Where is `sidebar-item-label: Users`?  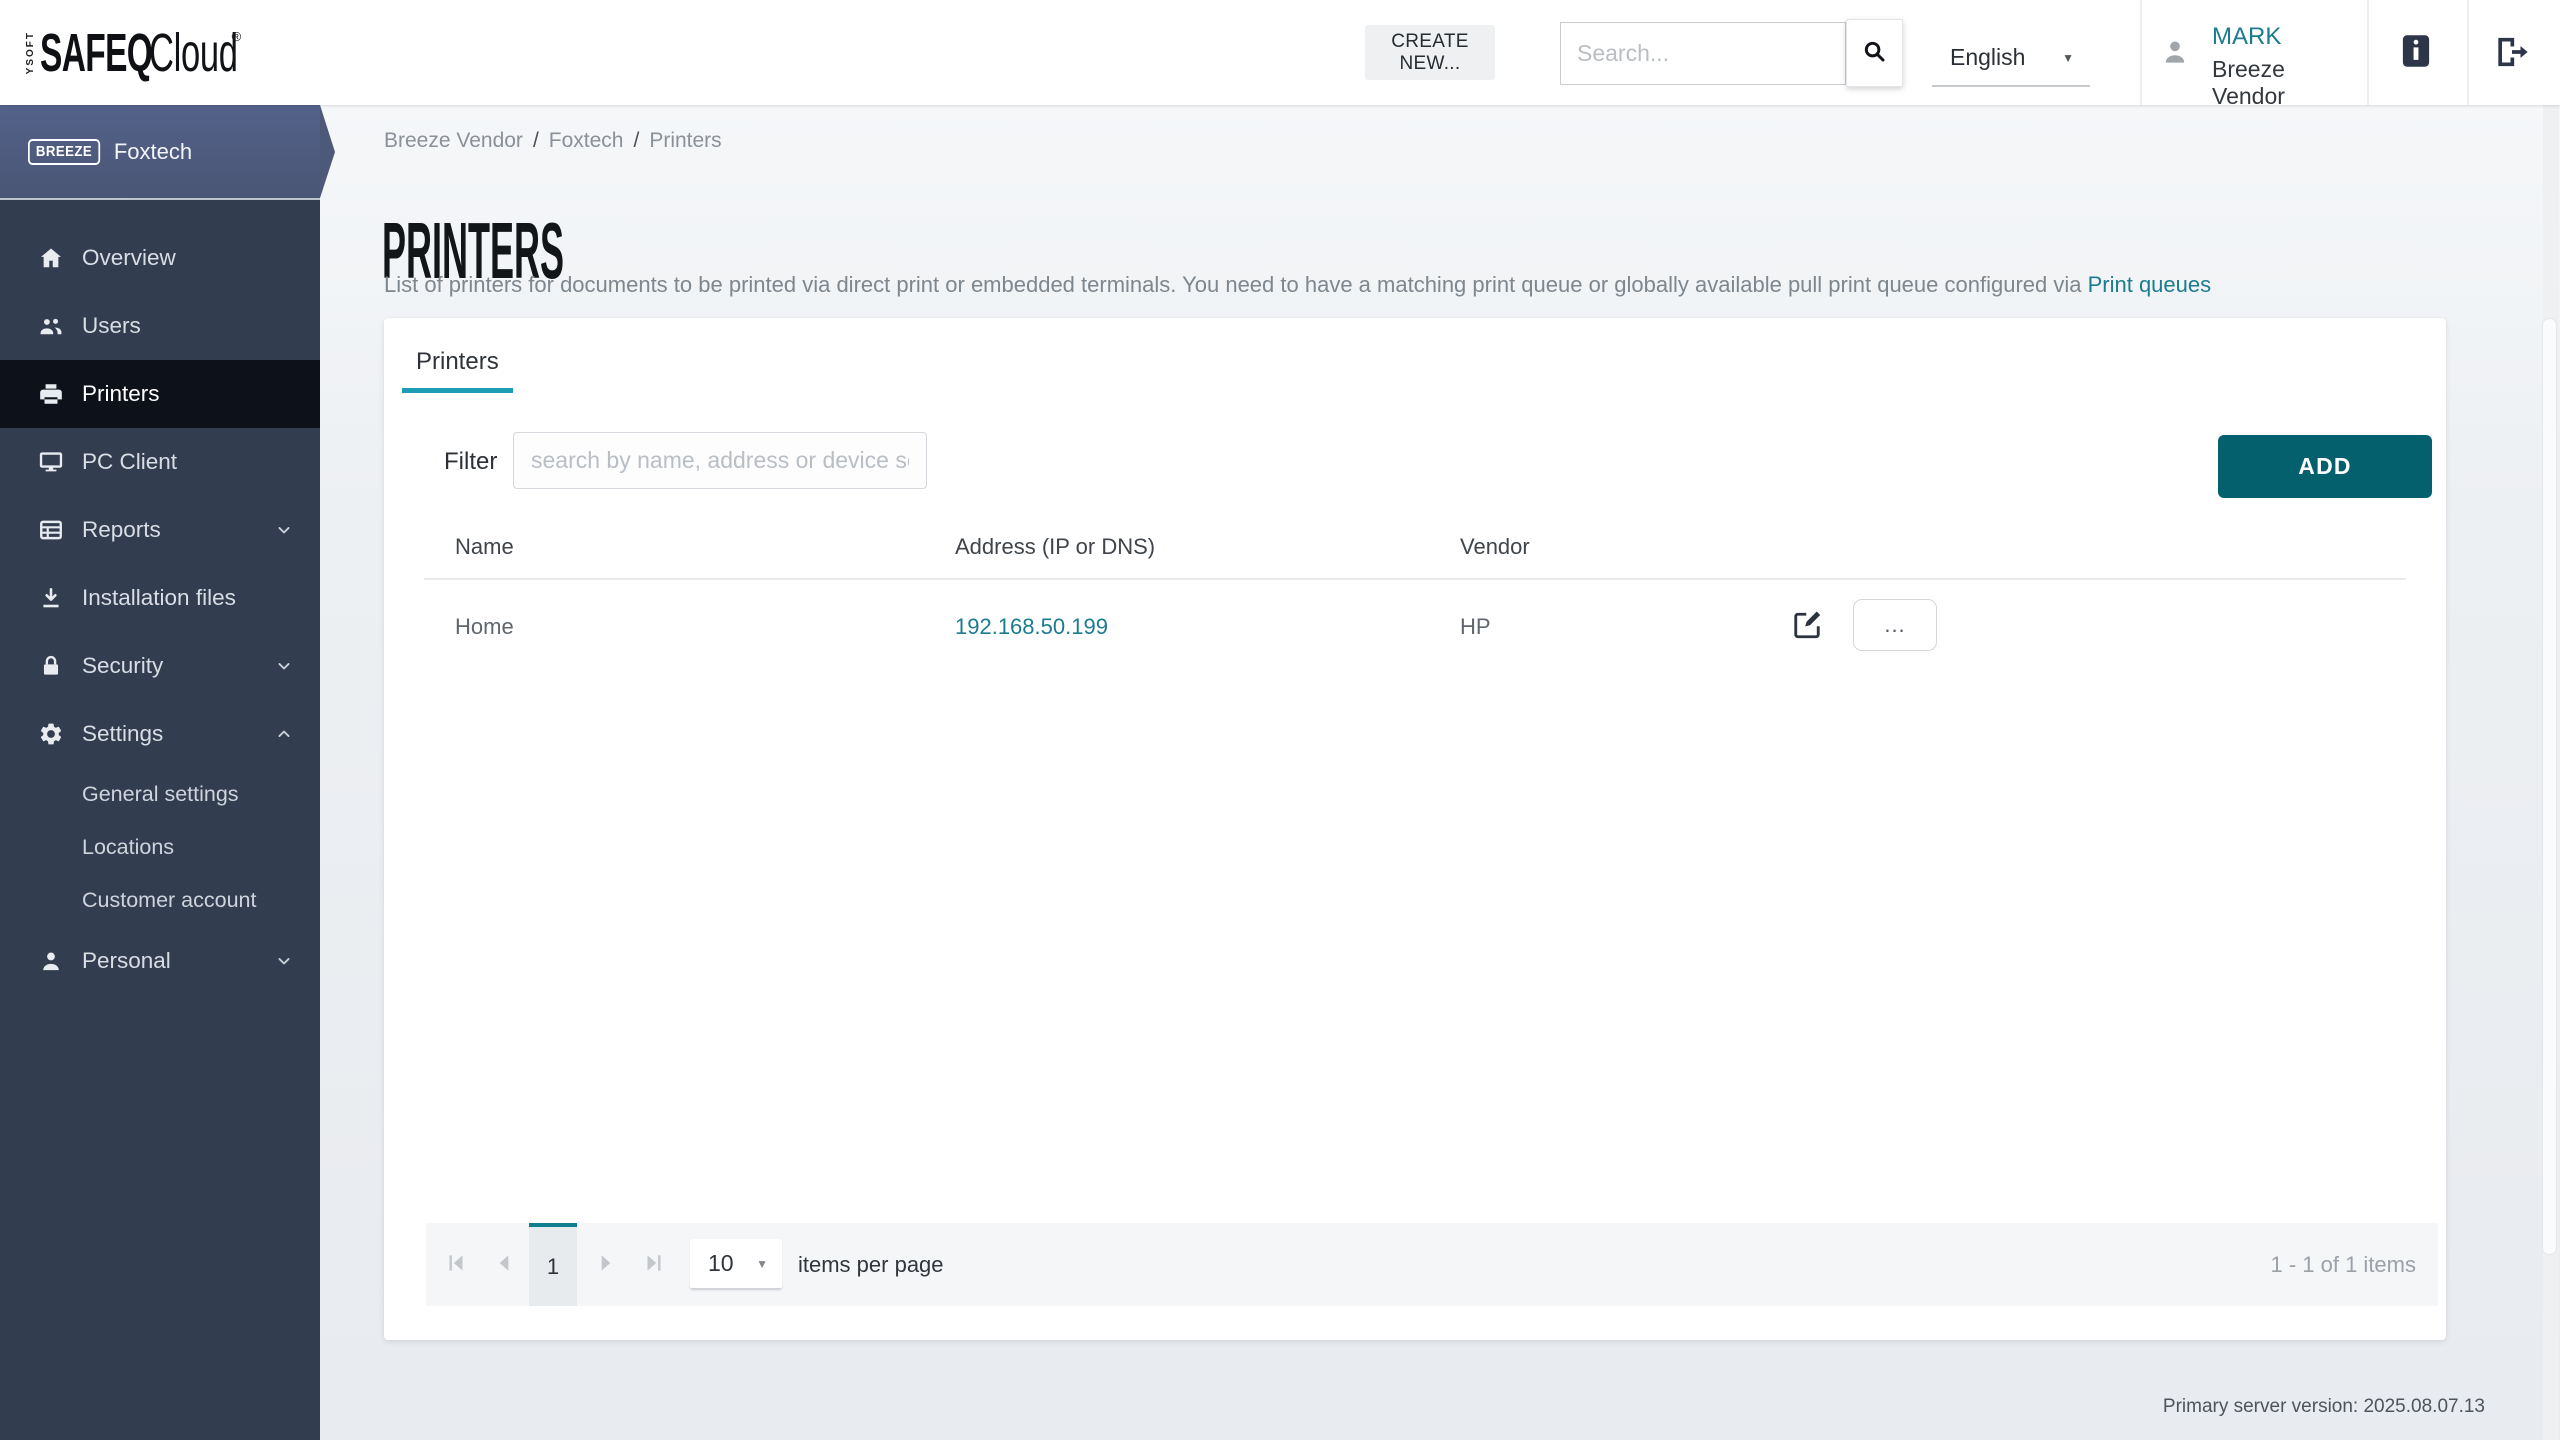
sidebar-item-label: Users is located at coordinates (111, 325).